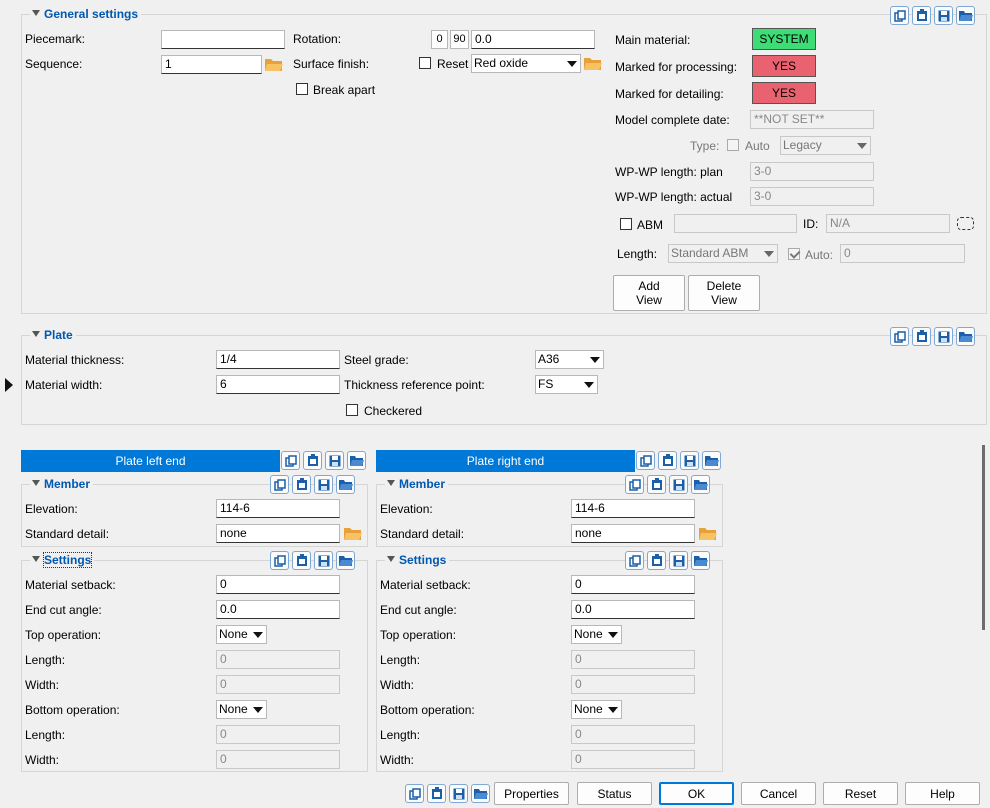 The image size is (990, 808). Describe the element at coordinates (533, 39) in the screenshot. I see `rotation-input: 0.0` at that location.